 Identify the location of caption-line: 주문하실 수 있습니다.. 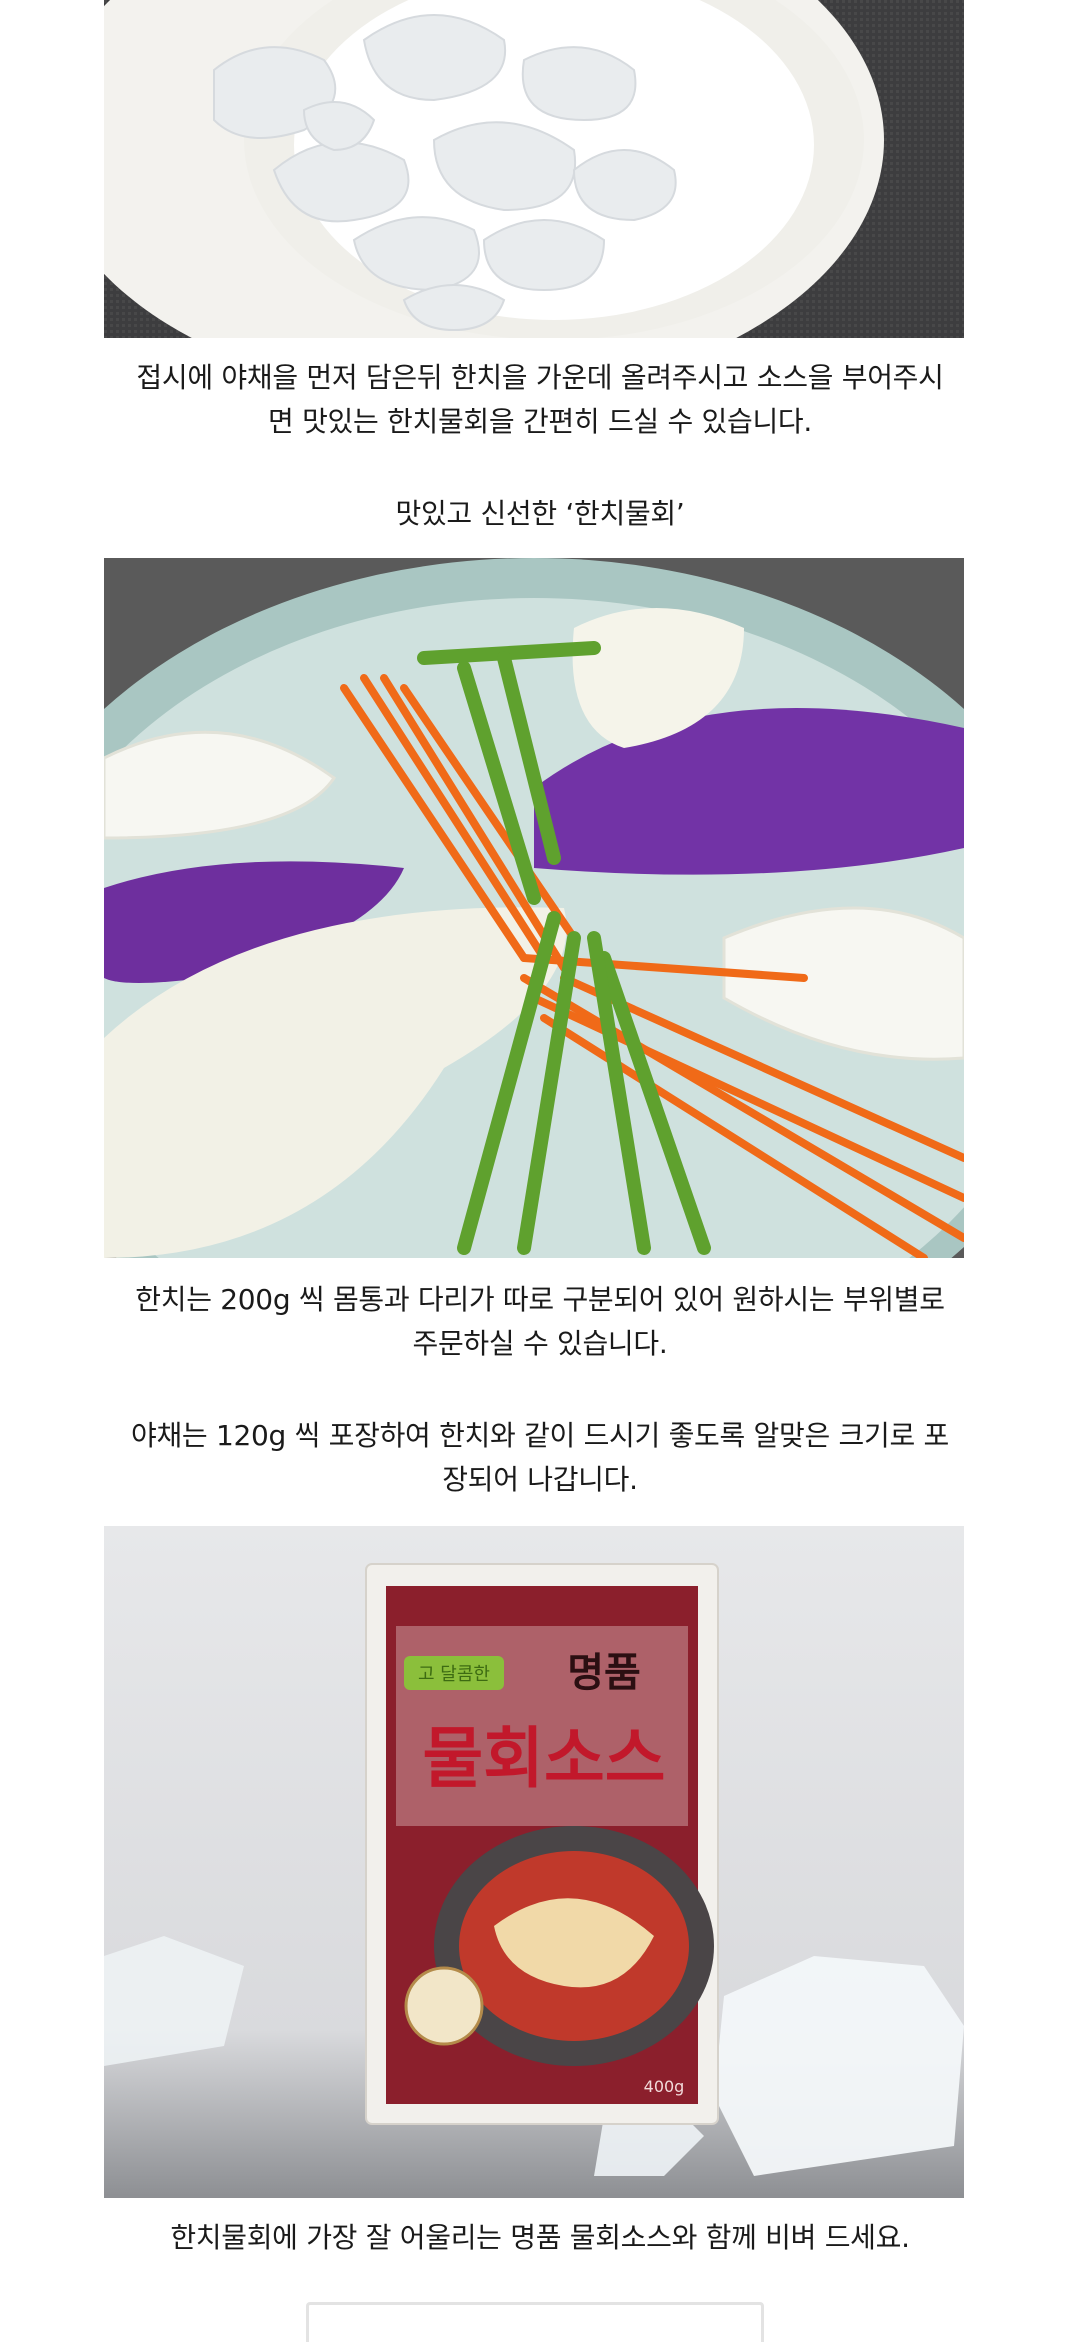
(540, 1343).